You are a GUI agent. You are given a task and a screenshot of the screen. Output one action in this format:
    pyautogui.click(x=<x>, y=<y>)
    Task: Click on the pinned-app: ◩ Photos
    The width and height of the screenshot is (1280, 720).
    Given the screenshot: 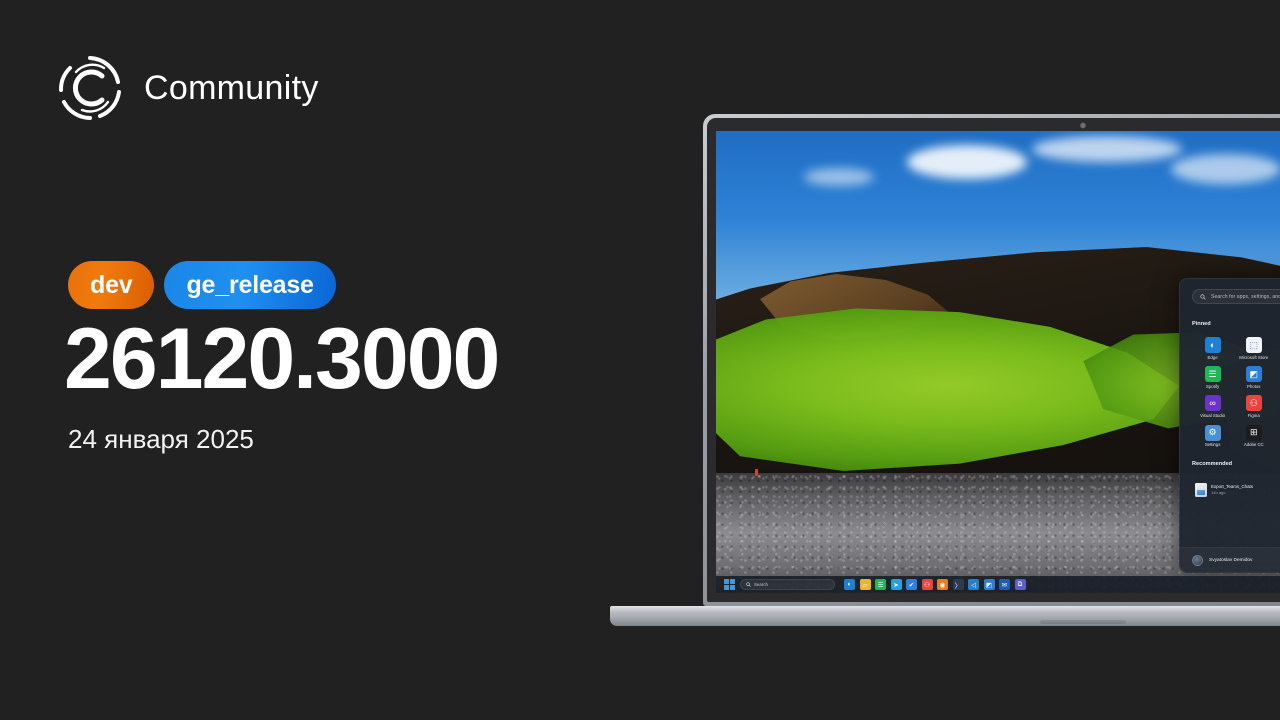 What is the action you would take?
    pyautogui.click(x=1253, y=377)
    